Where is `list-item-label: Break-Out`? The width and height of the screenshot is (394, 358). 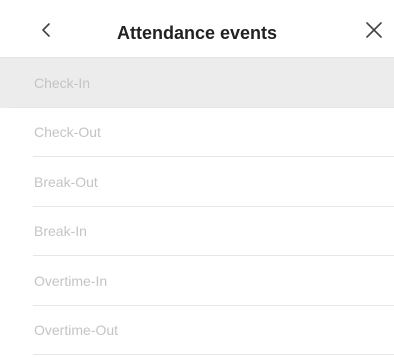
list-item-label: Break-Out is located at coordinates (66, 181).